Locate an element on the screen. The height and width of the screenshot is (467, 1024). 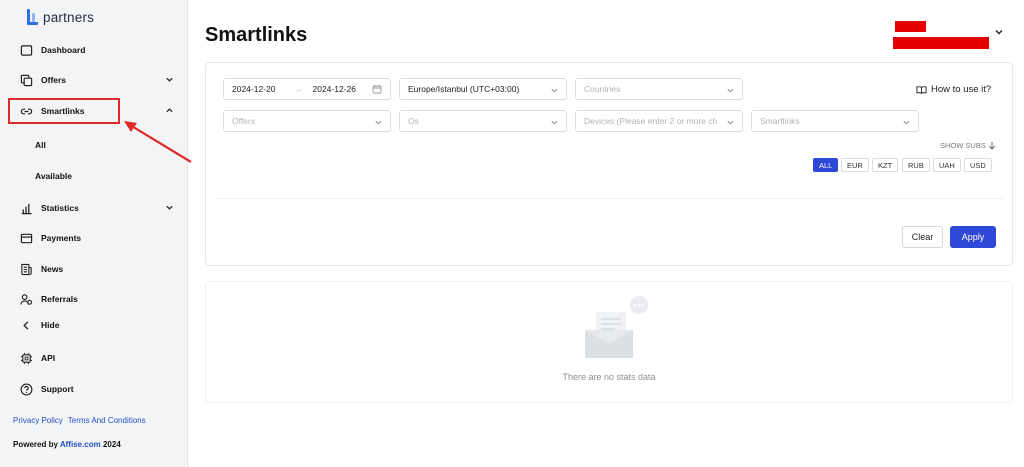
annotation-highlight-box is located at coordinates (64, 111).